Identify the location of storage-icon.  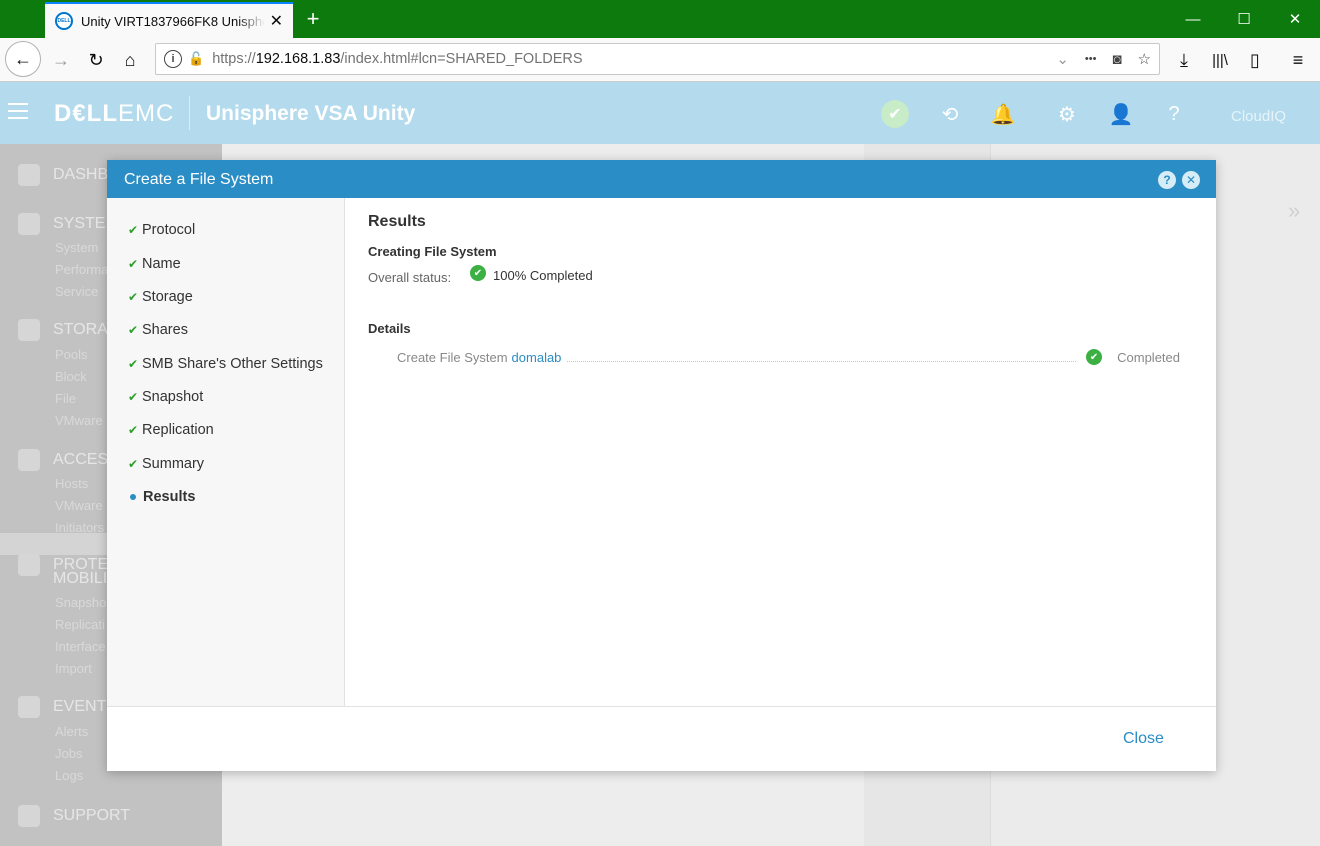
(29, 330).